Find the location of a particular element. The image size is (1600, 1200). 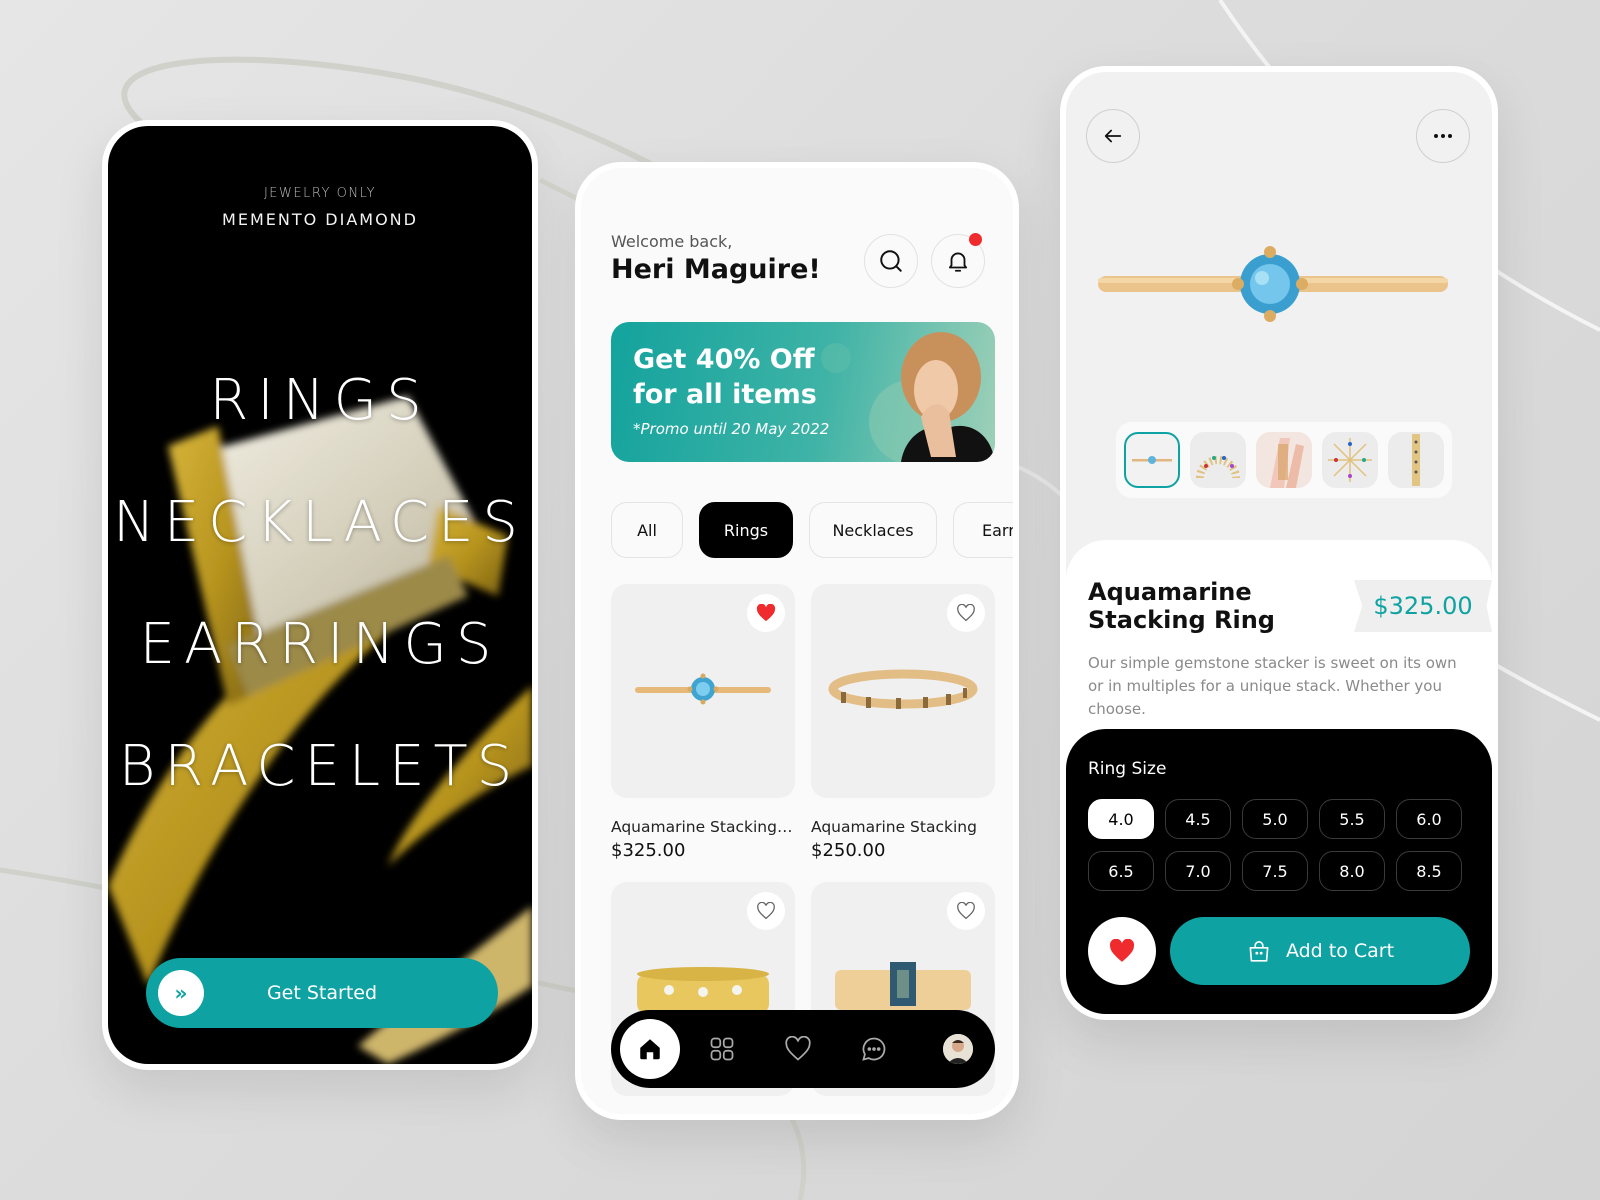

double-chevron-right-icon: » is located at coordinates (181, 993).